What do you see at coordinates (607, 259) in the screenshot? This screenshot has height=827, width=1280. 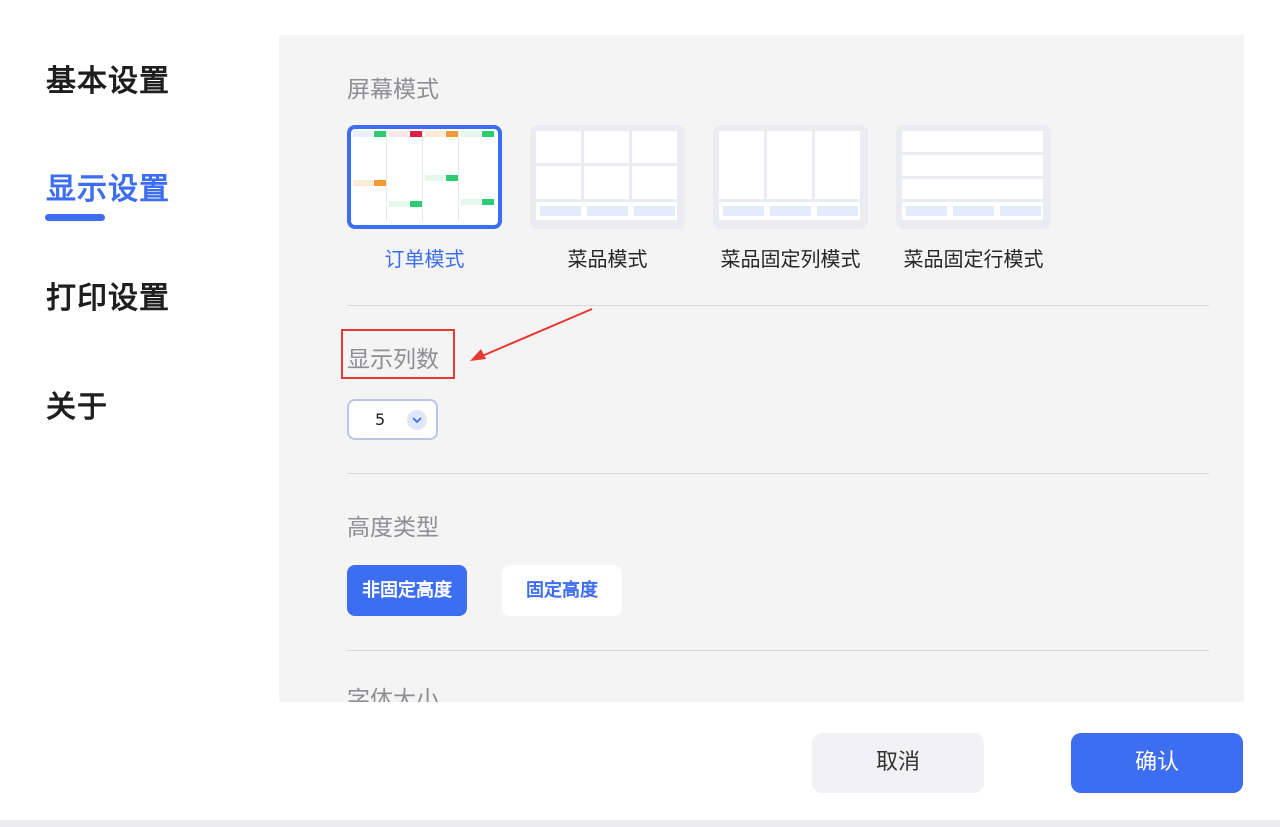 I see `dish-mode-label: 菜品模式` at bounding box center [607, 259].